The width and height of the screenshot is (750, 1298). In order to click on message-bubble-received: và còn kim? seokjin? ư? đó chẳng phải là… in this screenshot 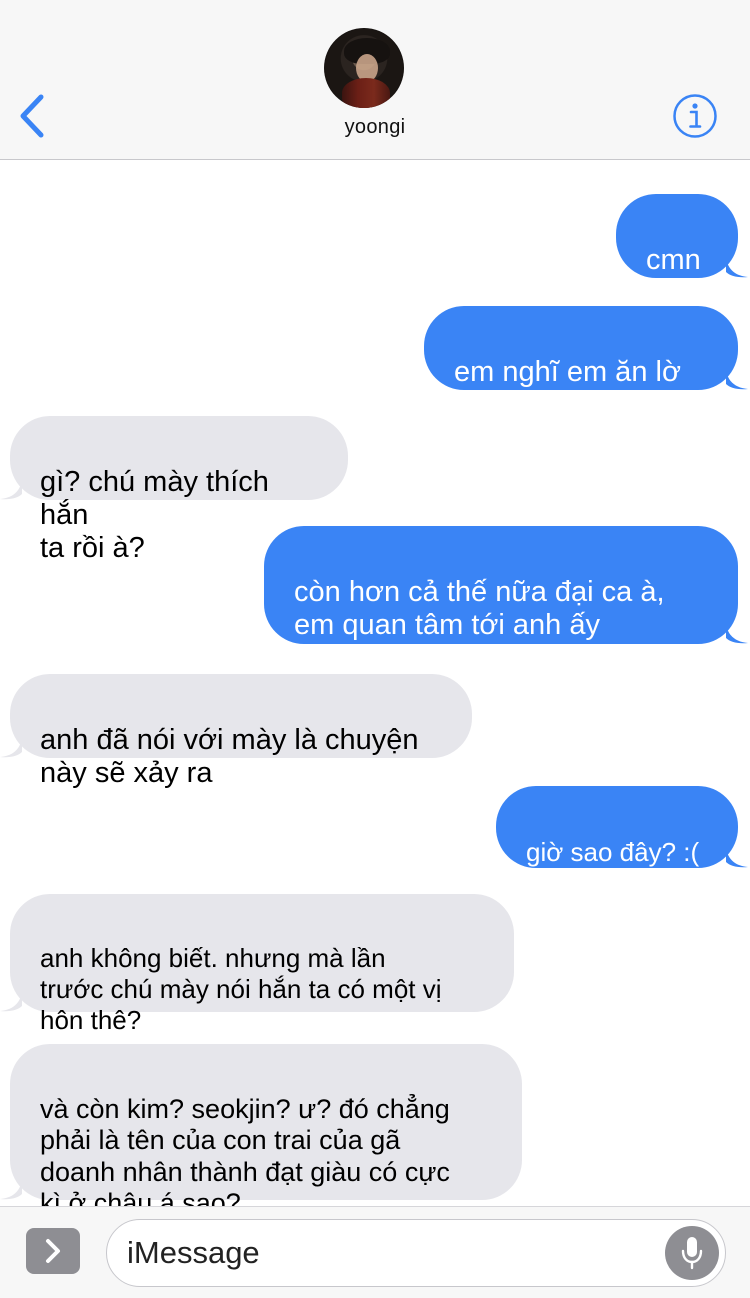, I will do `click(266, 1131)`.